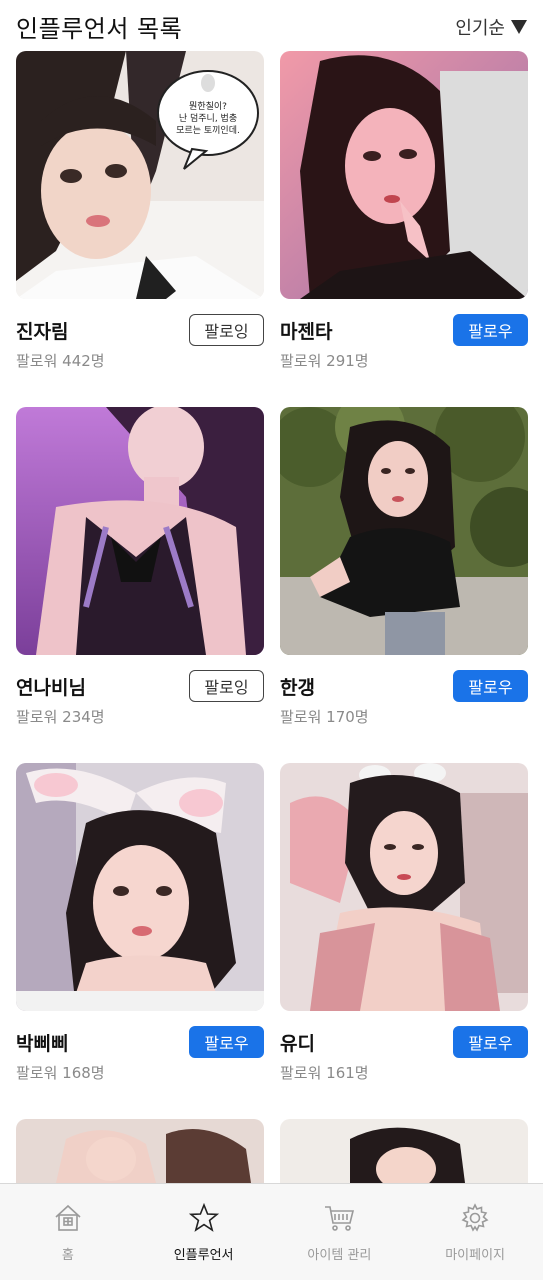 The image size is (543, 1280). Describe the element at coordinates (140, 175) in the screenshot. I see `influencer-photo: 뭔한칠이? 난 덤주니, 법충 모르는 토끼인데.` at that location.